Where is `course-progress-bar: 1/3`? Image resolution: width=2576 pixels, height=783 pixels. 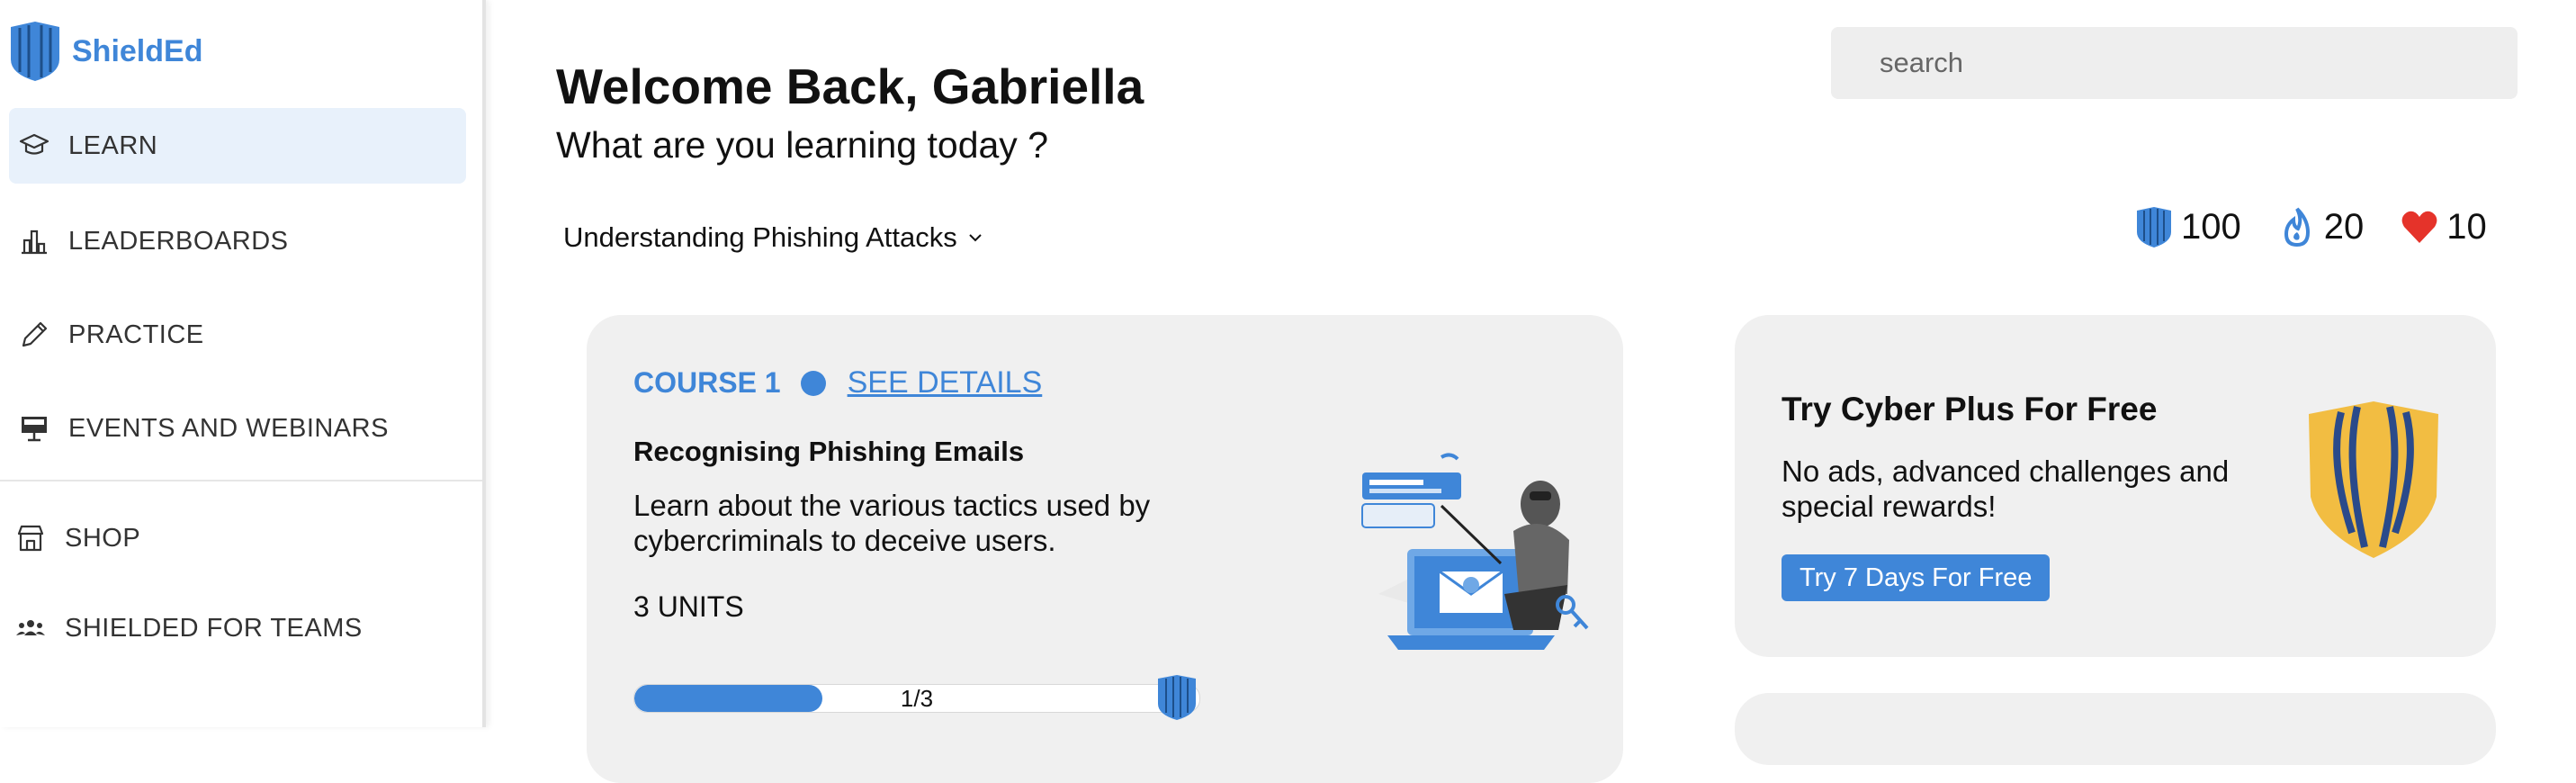
course-progress-bar: 1/3 is located at coordinates (917, 699).